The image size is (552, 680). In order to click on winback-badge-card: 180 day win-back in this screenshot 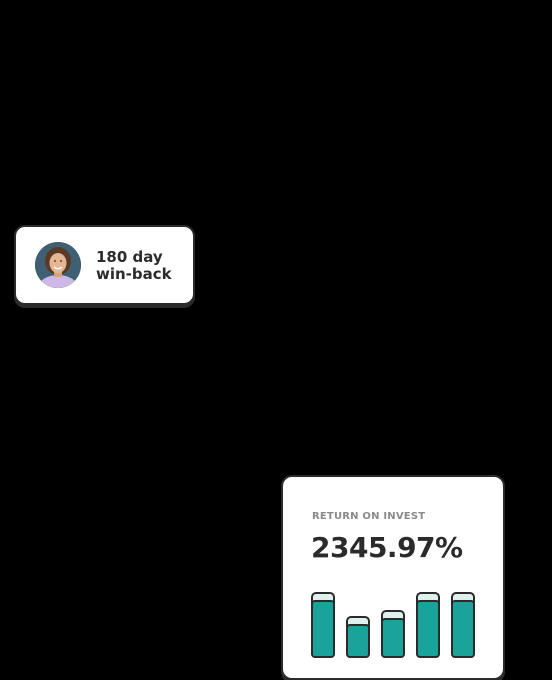, I will do `click(104, 265)`.